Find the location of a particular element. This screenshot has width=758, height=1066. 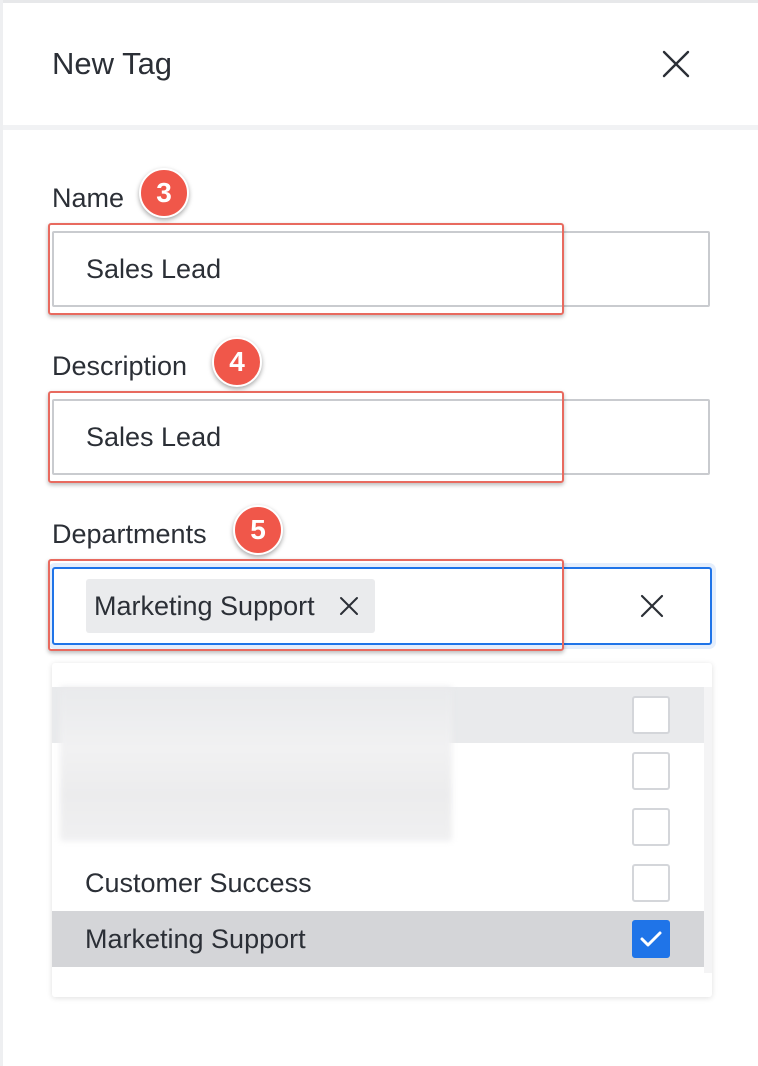

dialog-title: New Tag is located at coordinates (112, 63).